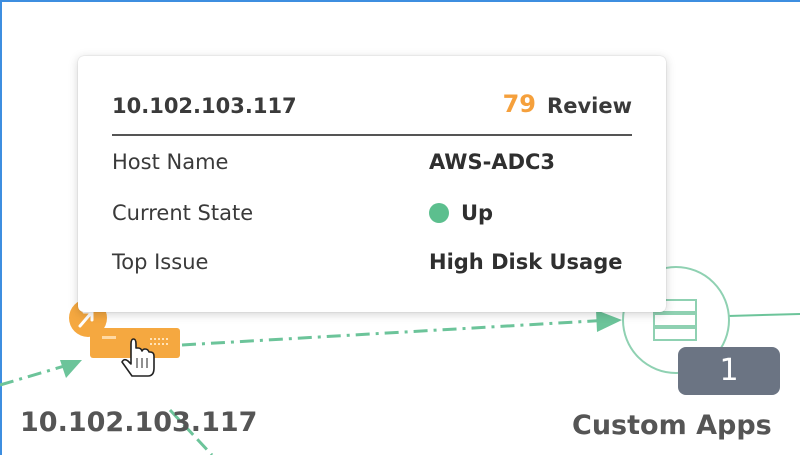 The width and height of the screenshot is (800, 455). I want to click on row-current-state: Current State Up, so click(372, 221).